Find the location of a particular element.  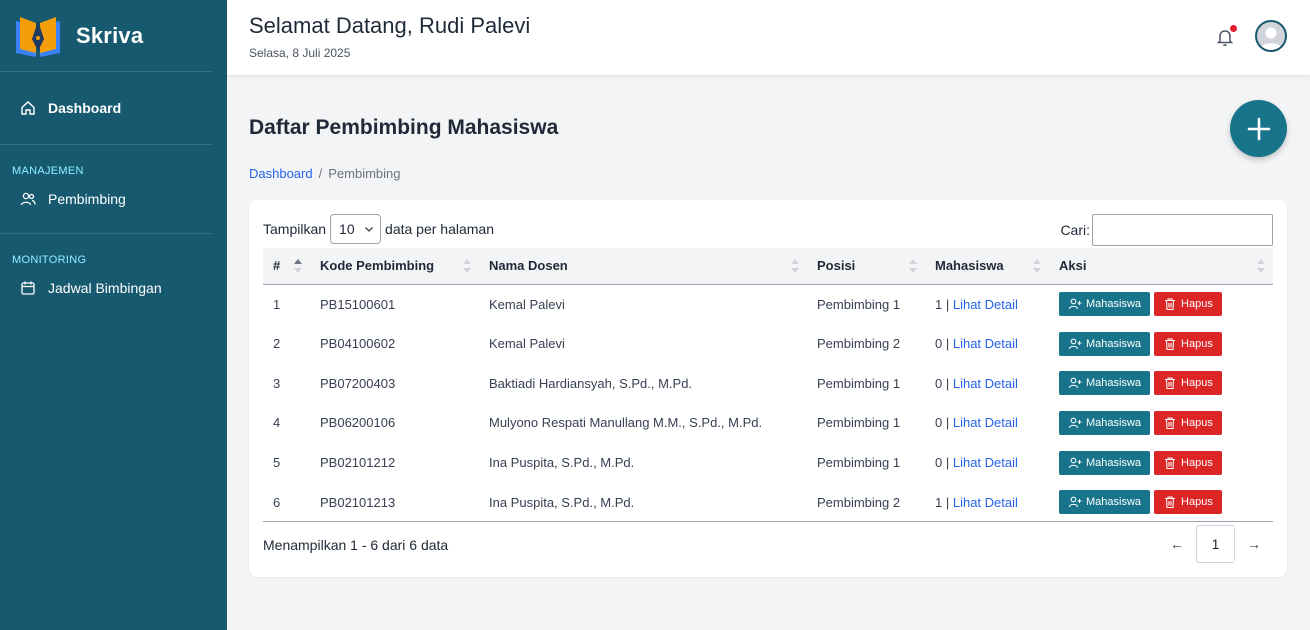

cell-no: 2 is located at coordinates (277, 344).